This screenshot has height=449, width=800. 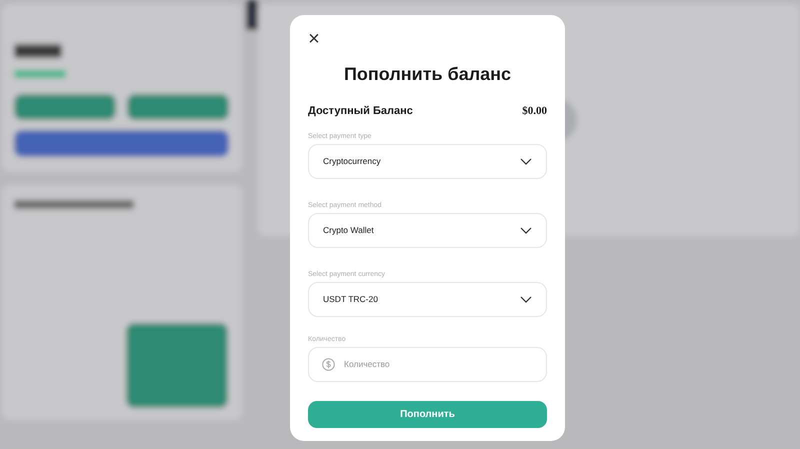 I want to click on close-button: ×, so click(x=314, y=39).